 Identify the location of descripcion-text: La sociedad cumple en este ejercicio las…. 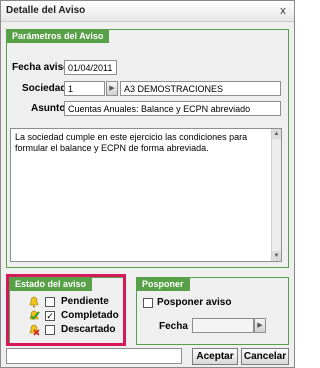
(131, 142).